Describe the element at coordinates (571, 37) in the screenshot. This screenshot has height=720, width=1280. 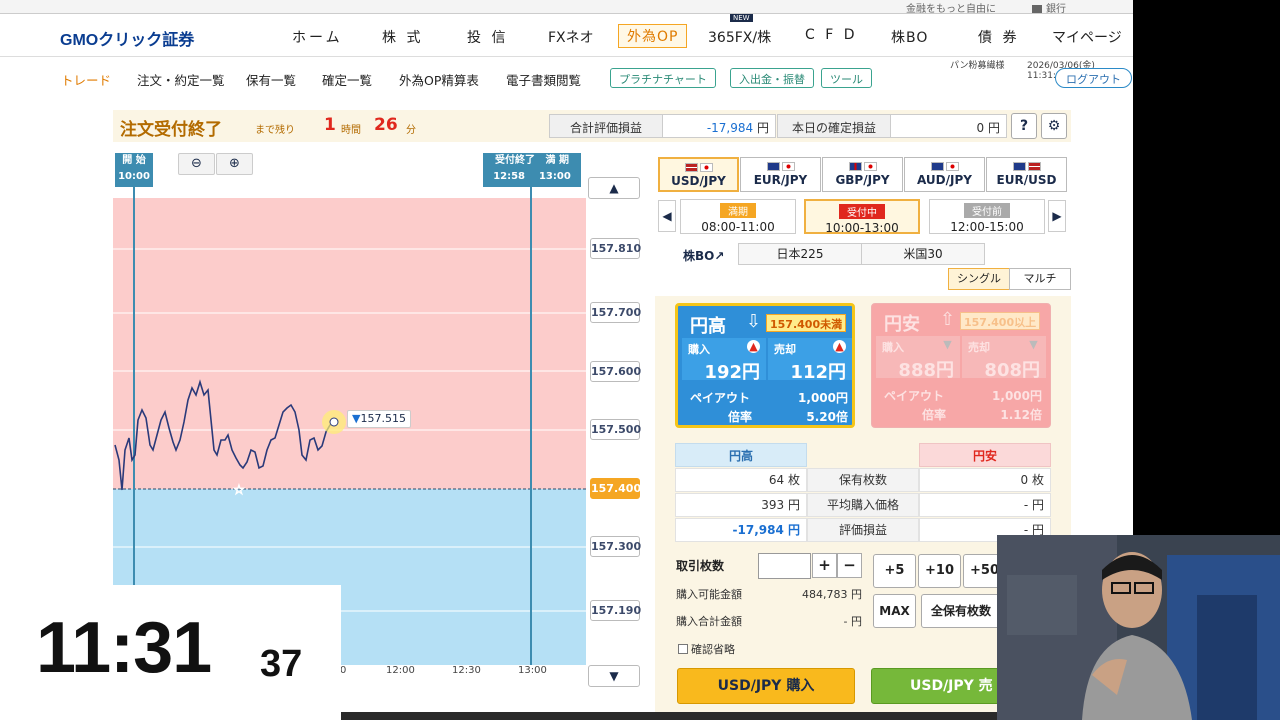
I see `nav-fxneo: FXネオ` at that location.